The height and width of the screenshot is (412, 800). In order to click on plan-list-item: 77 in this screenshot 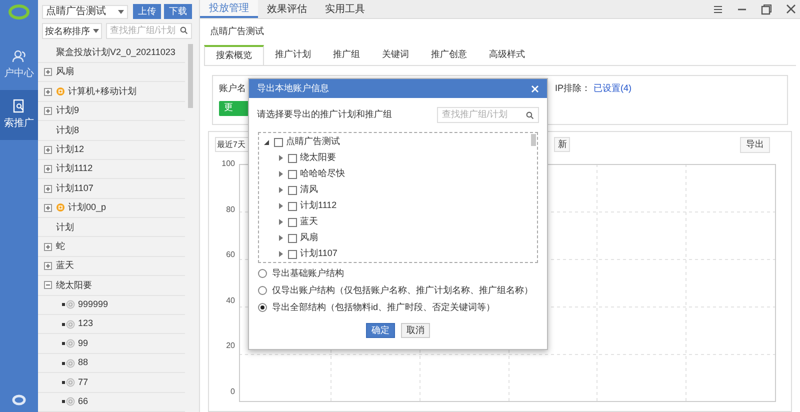, I will do `click(111, 383)`.